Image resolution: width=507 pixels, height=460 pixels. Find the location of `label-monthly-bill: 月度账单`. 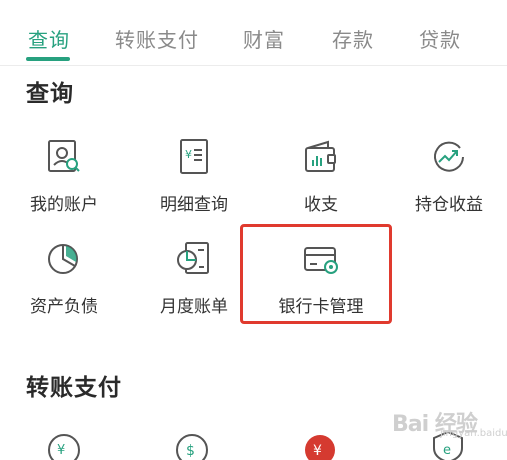

label-monthly-bill: 月度账单 is located at coordinates (194, 307).